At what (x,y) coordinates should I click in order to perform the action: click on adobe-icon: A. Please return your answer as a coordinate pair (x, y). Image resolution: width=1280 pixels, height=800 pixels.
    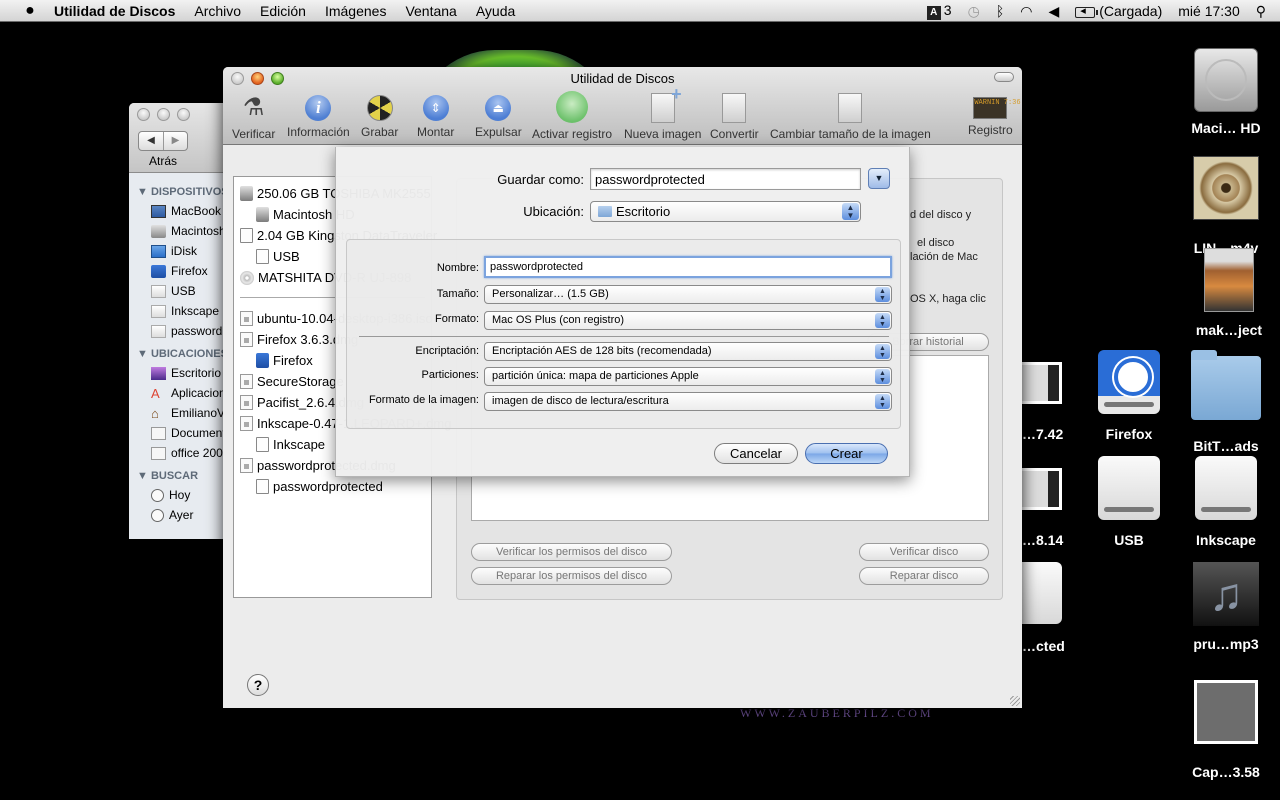
    Looking at the image, I should click on (933, 13).